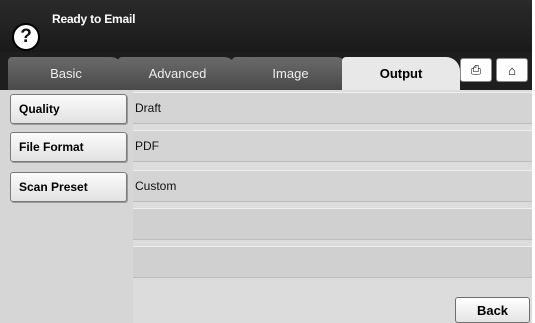 This screenshot has width=535, height=323. I want to click on tab-basic: Basic, so click(66, 73).